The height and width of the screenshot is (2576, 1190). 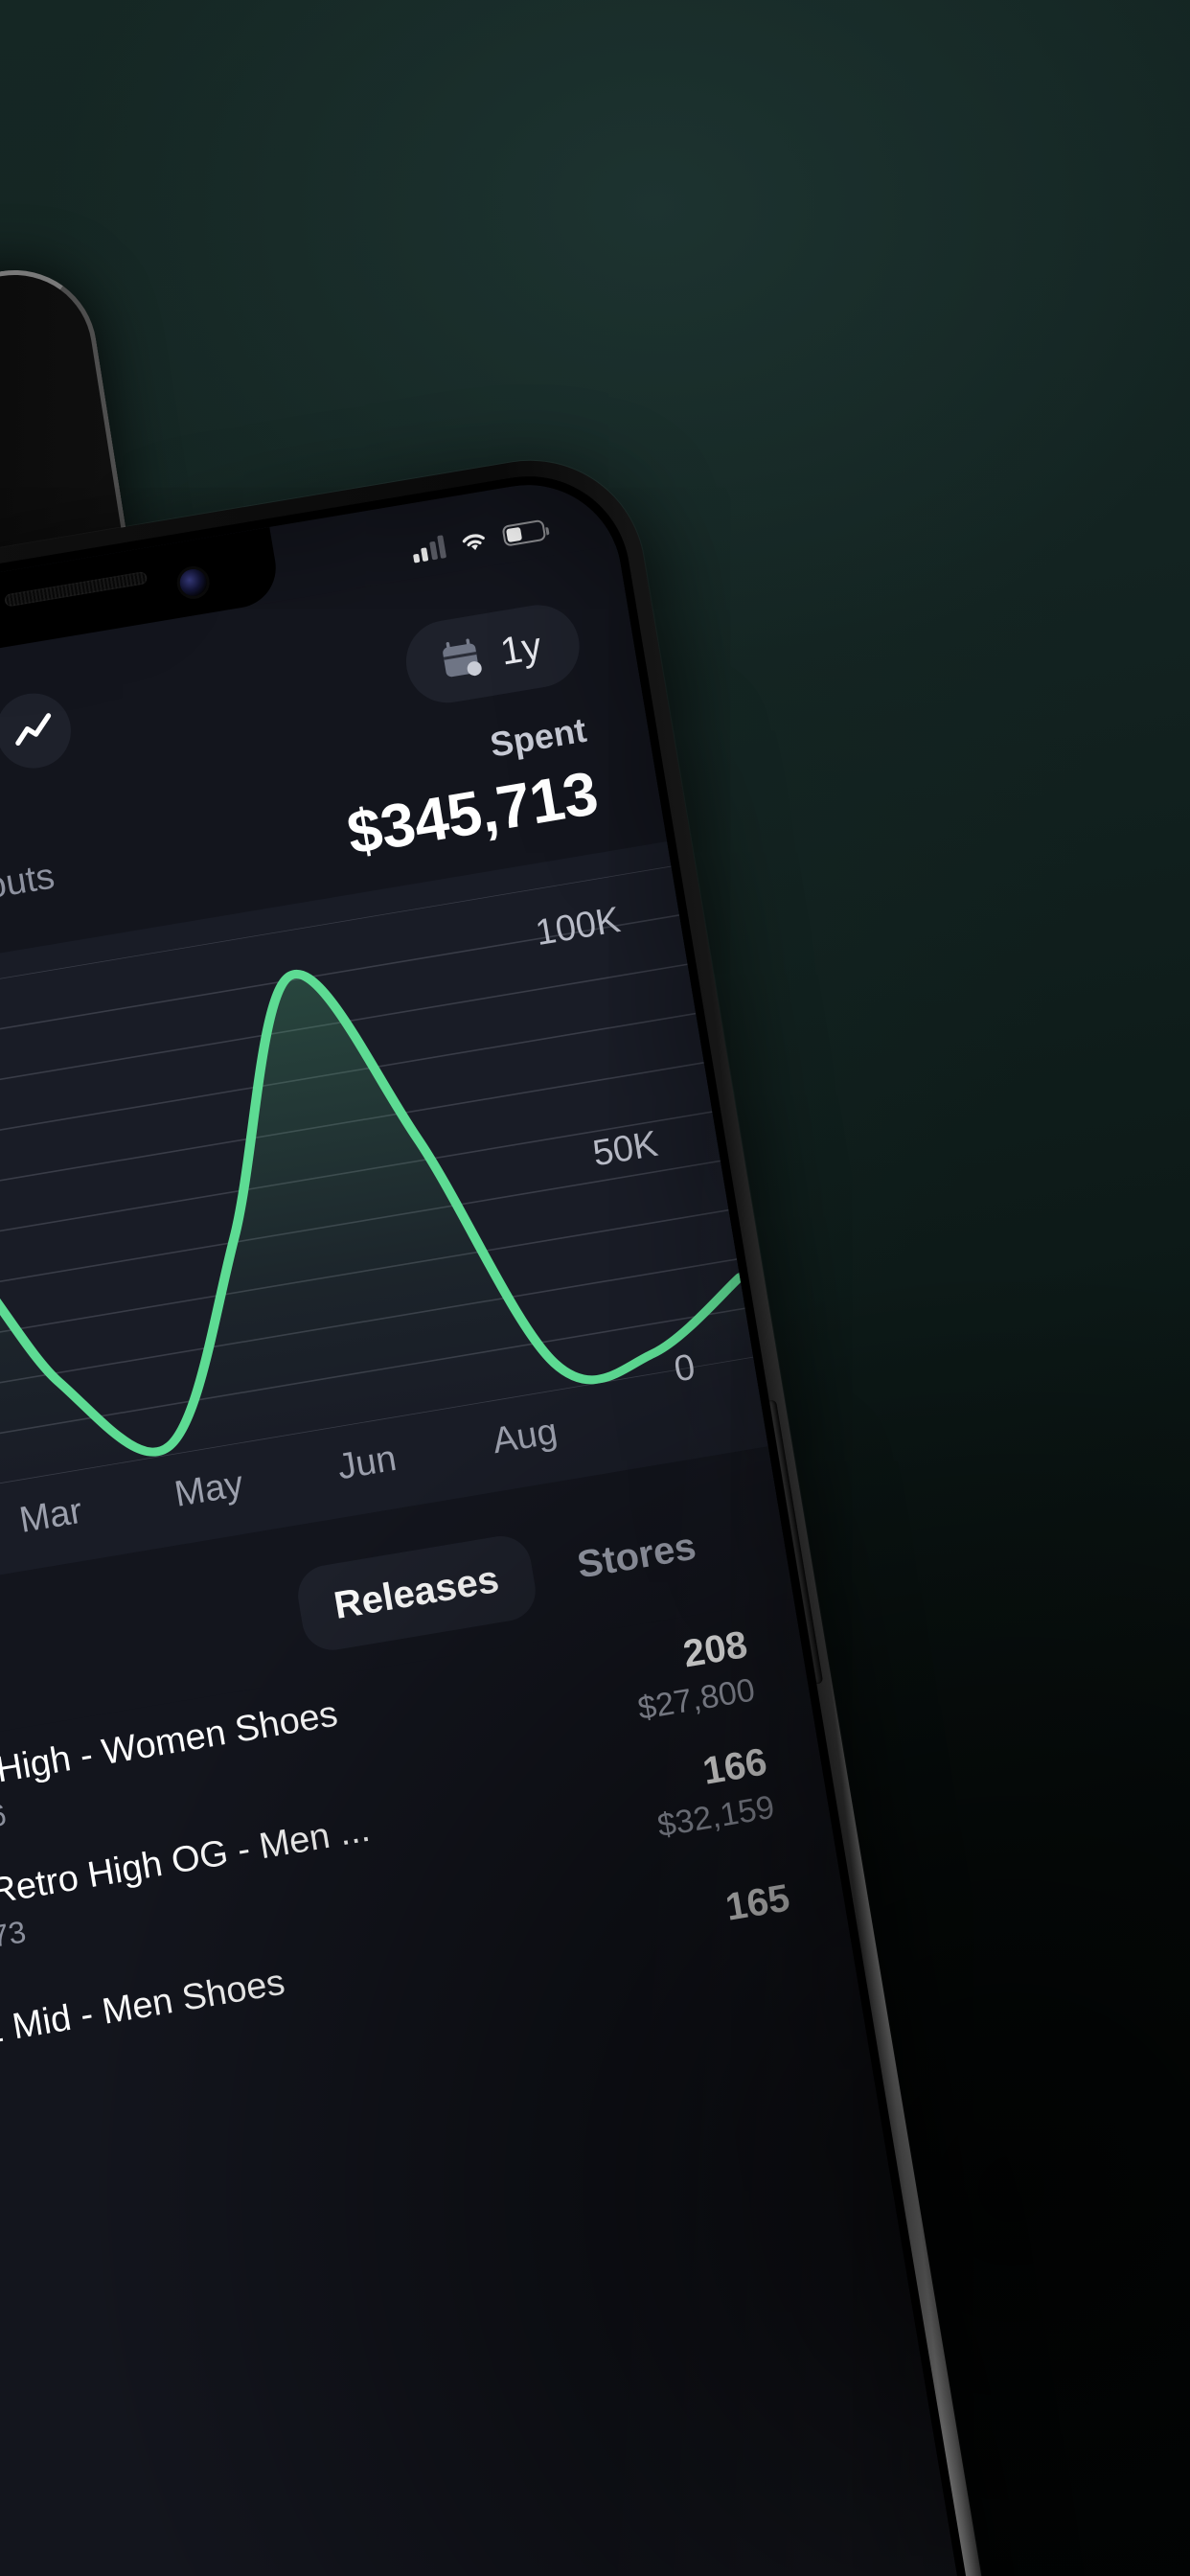 I want to click on tab-releases: Releases, so click(x=417, y=1593).